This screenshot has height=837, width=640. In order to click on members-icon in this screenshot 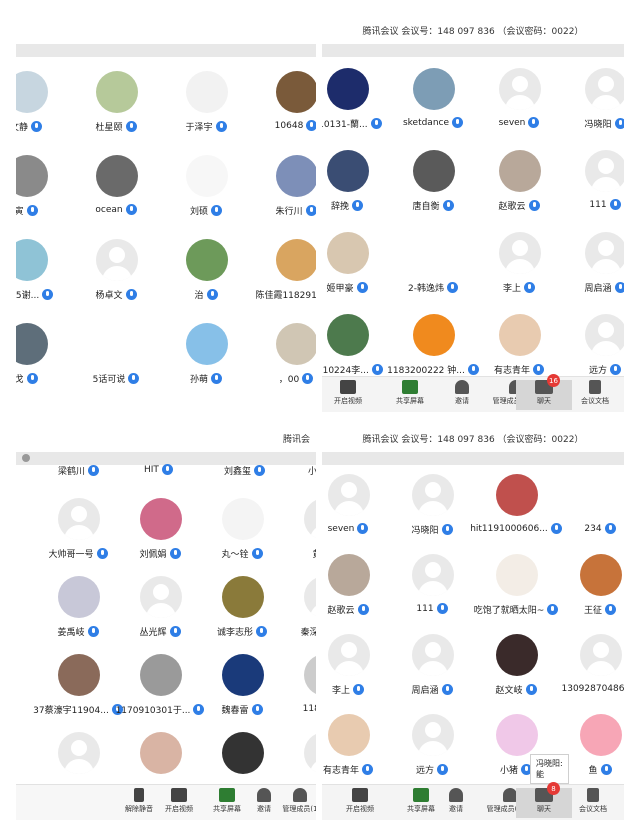, I will do `click(510, 795)`.